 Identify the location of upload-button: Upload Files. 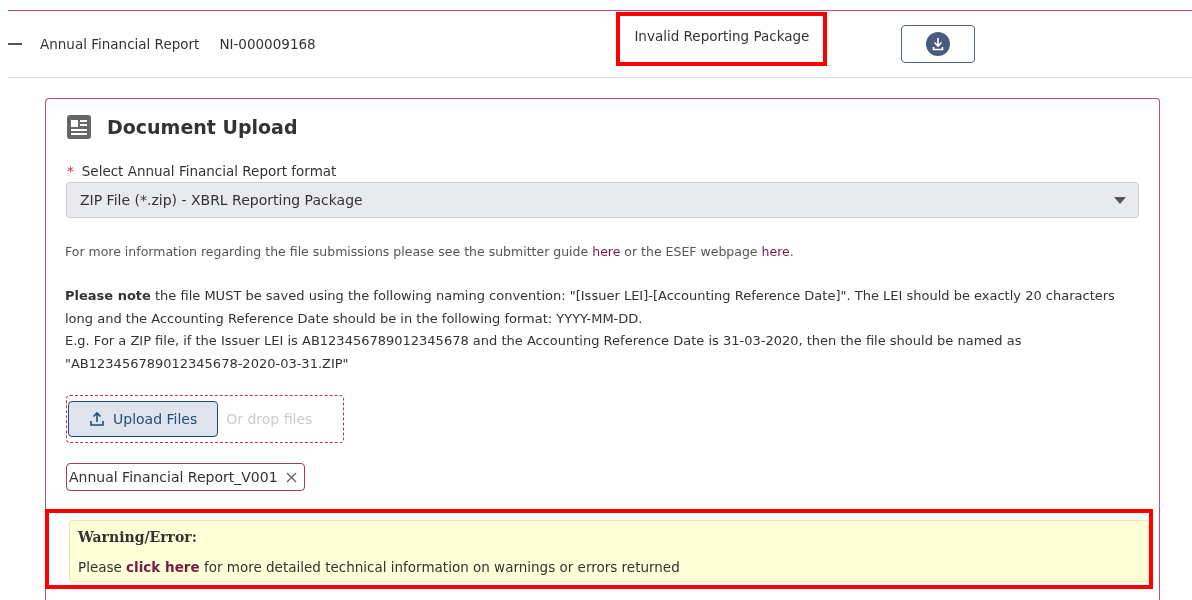
(143, 419).